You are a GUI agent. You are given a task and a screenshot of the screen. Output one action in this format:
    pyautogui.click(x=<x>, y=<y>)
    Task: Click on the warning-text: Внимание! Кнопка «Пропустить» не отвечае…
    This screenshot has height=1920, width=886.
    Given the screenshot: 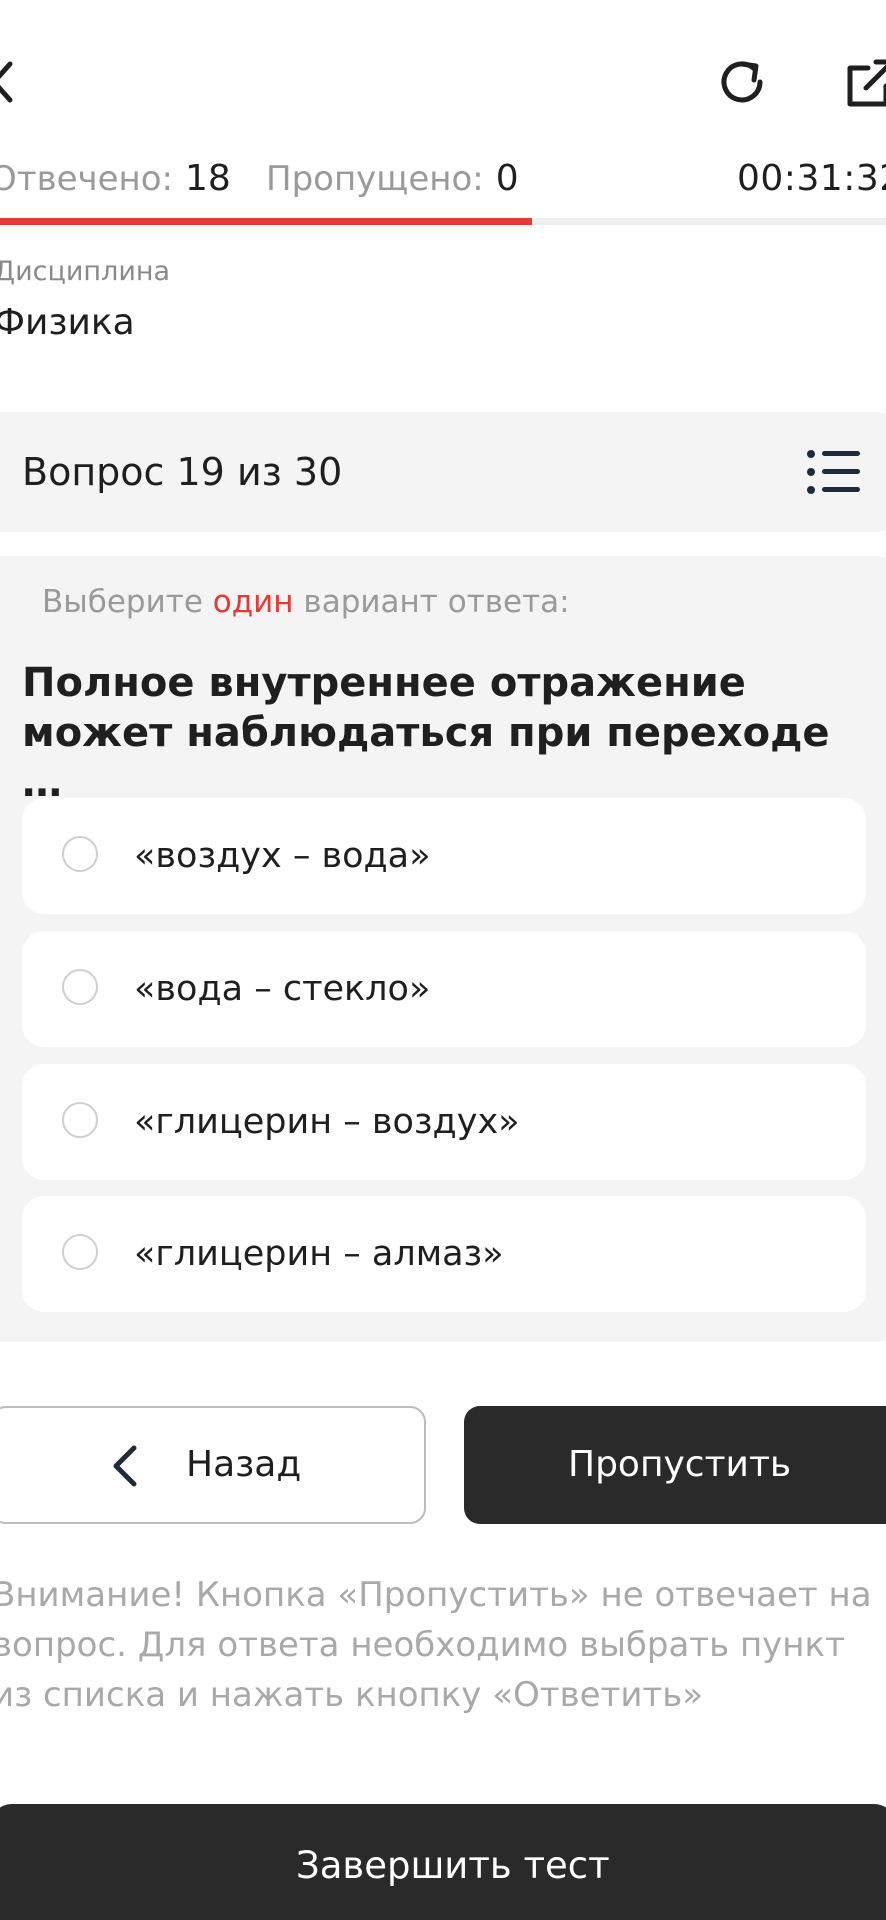 What is the action you would take?
    pyautogui.click(x=436, y=1645)
    